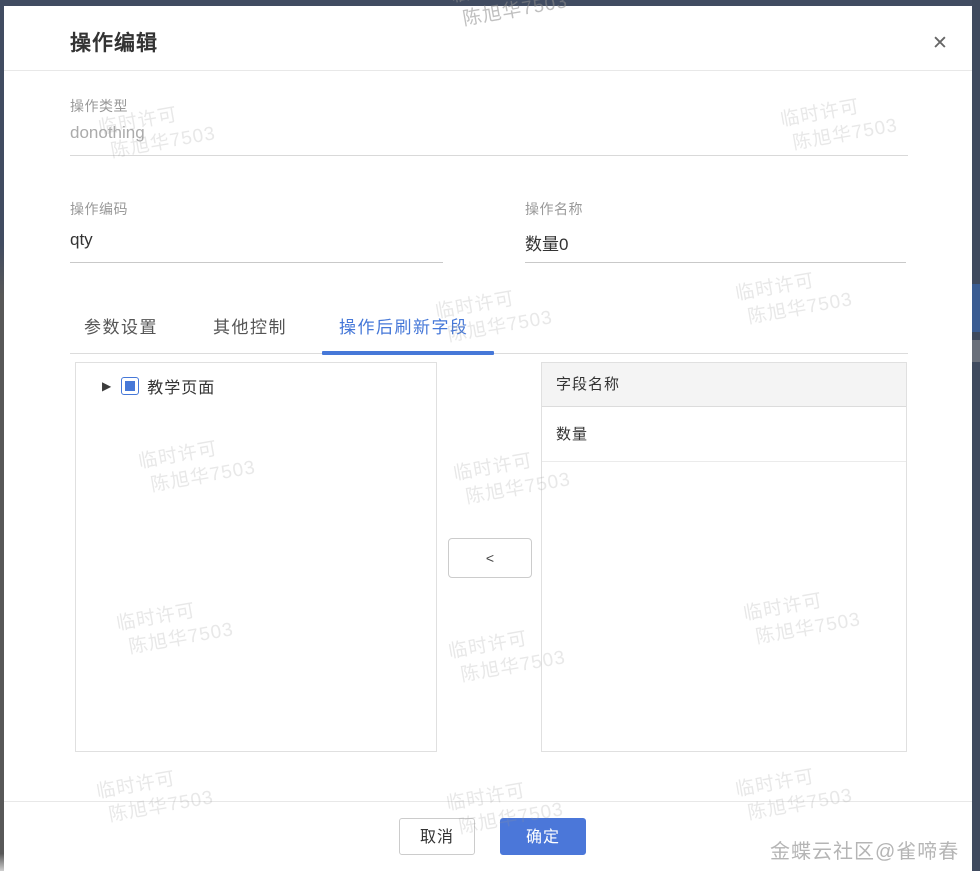 This screenshot has height=871, width=980. What do you see at coordinates (489, 155) in the screenshot?
I see `op-type-underline` at bounding box center [489, 155].